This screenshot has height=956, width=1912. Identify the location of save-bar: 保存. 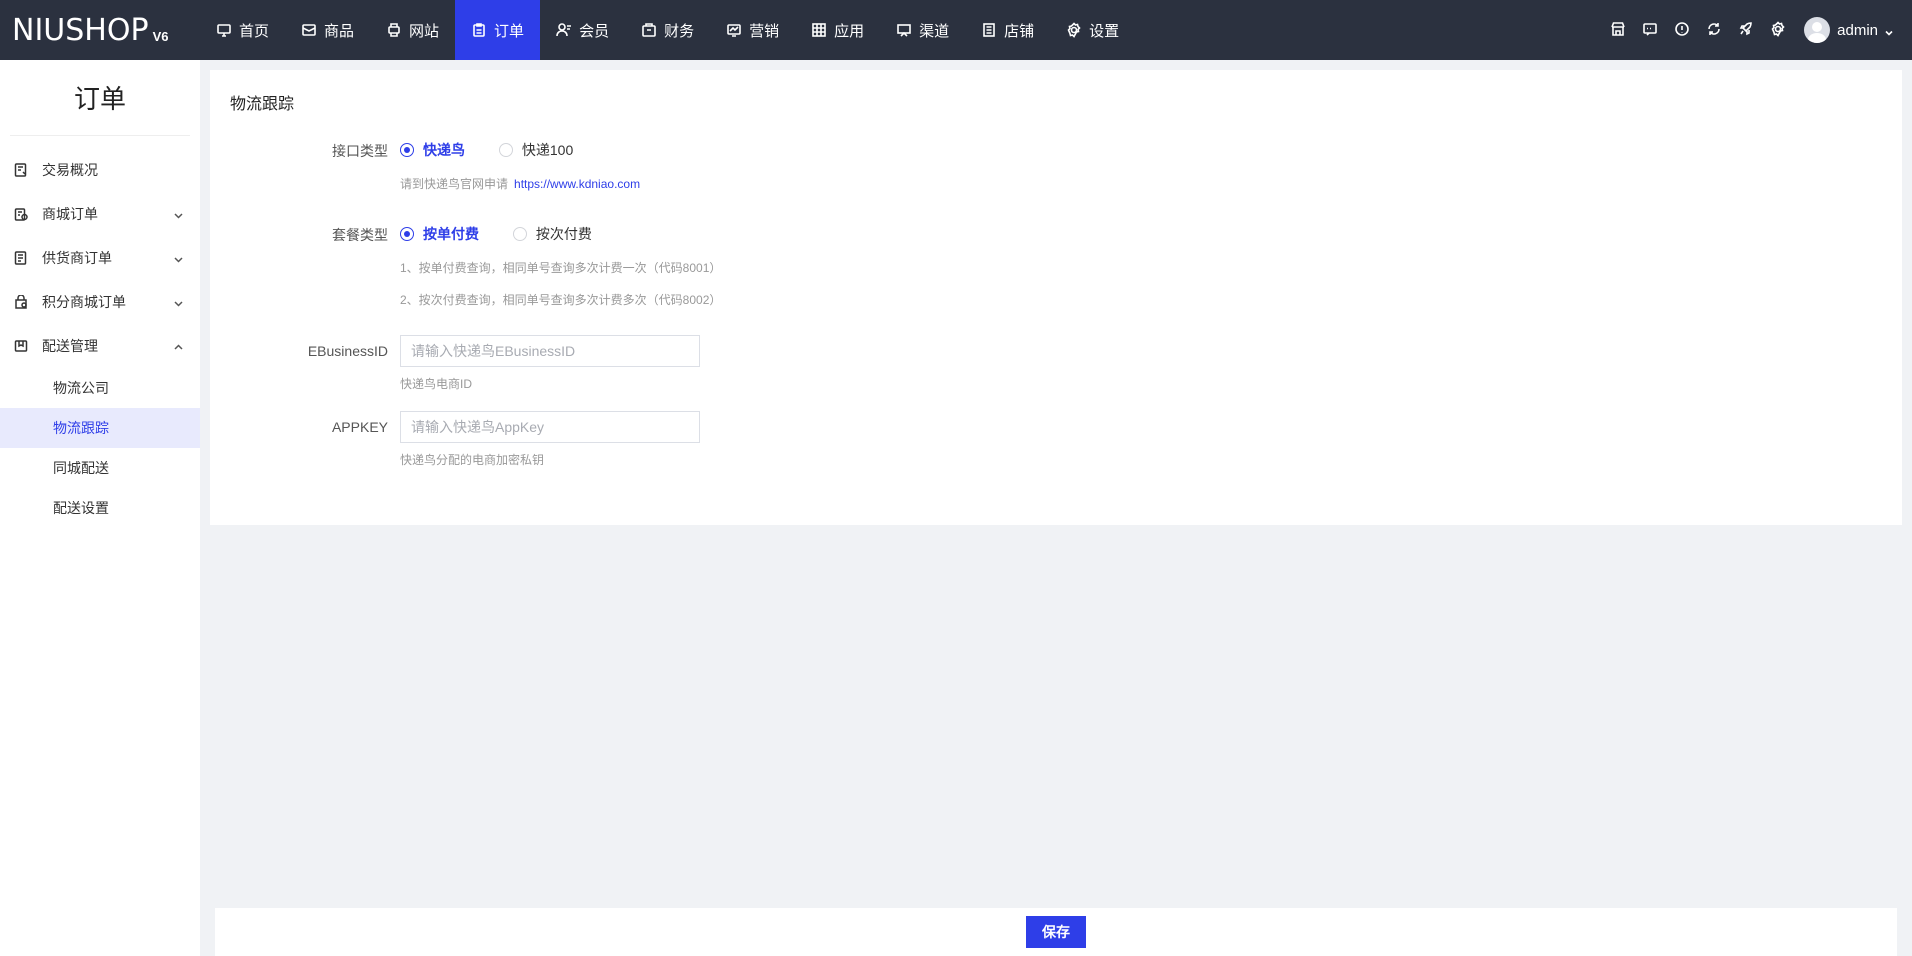
(1056, 932).